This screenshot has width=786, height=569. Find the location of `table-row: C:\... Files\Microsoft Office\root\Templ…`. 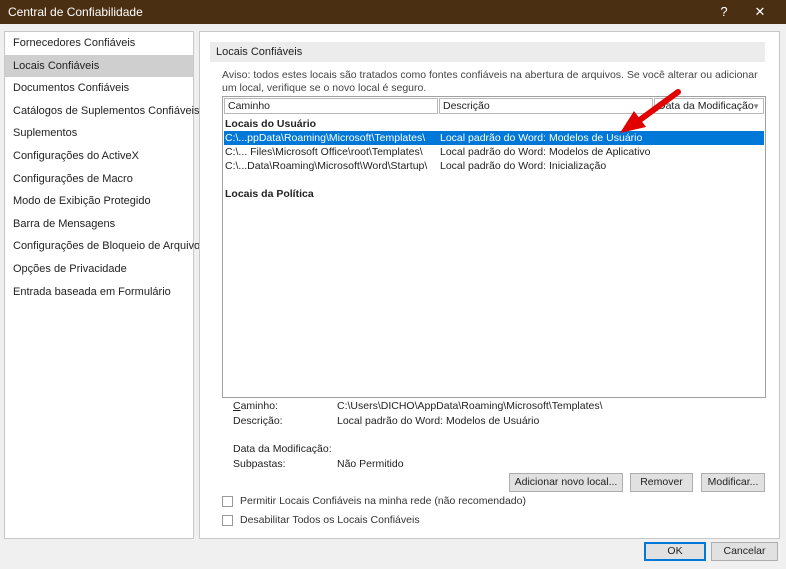

table-row: C:\... Files\Microsoft Office\root\Templ… is located at coordinates (494, 152).